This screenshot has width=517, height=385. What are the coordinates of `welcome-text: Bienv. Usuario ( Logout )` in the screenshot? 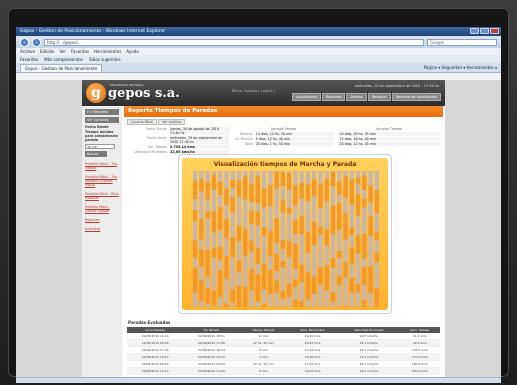 It's located at (254, 91).